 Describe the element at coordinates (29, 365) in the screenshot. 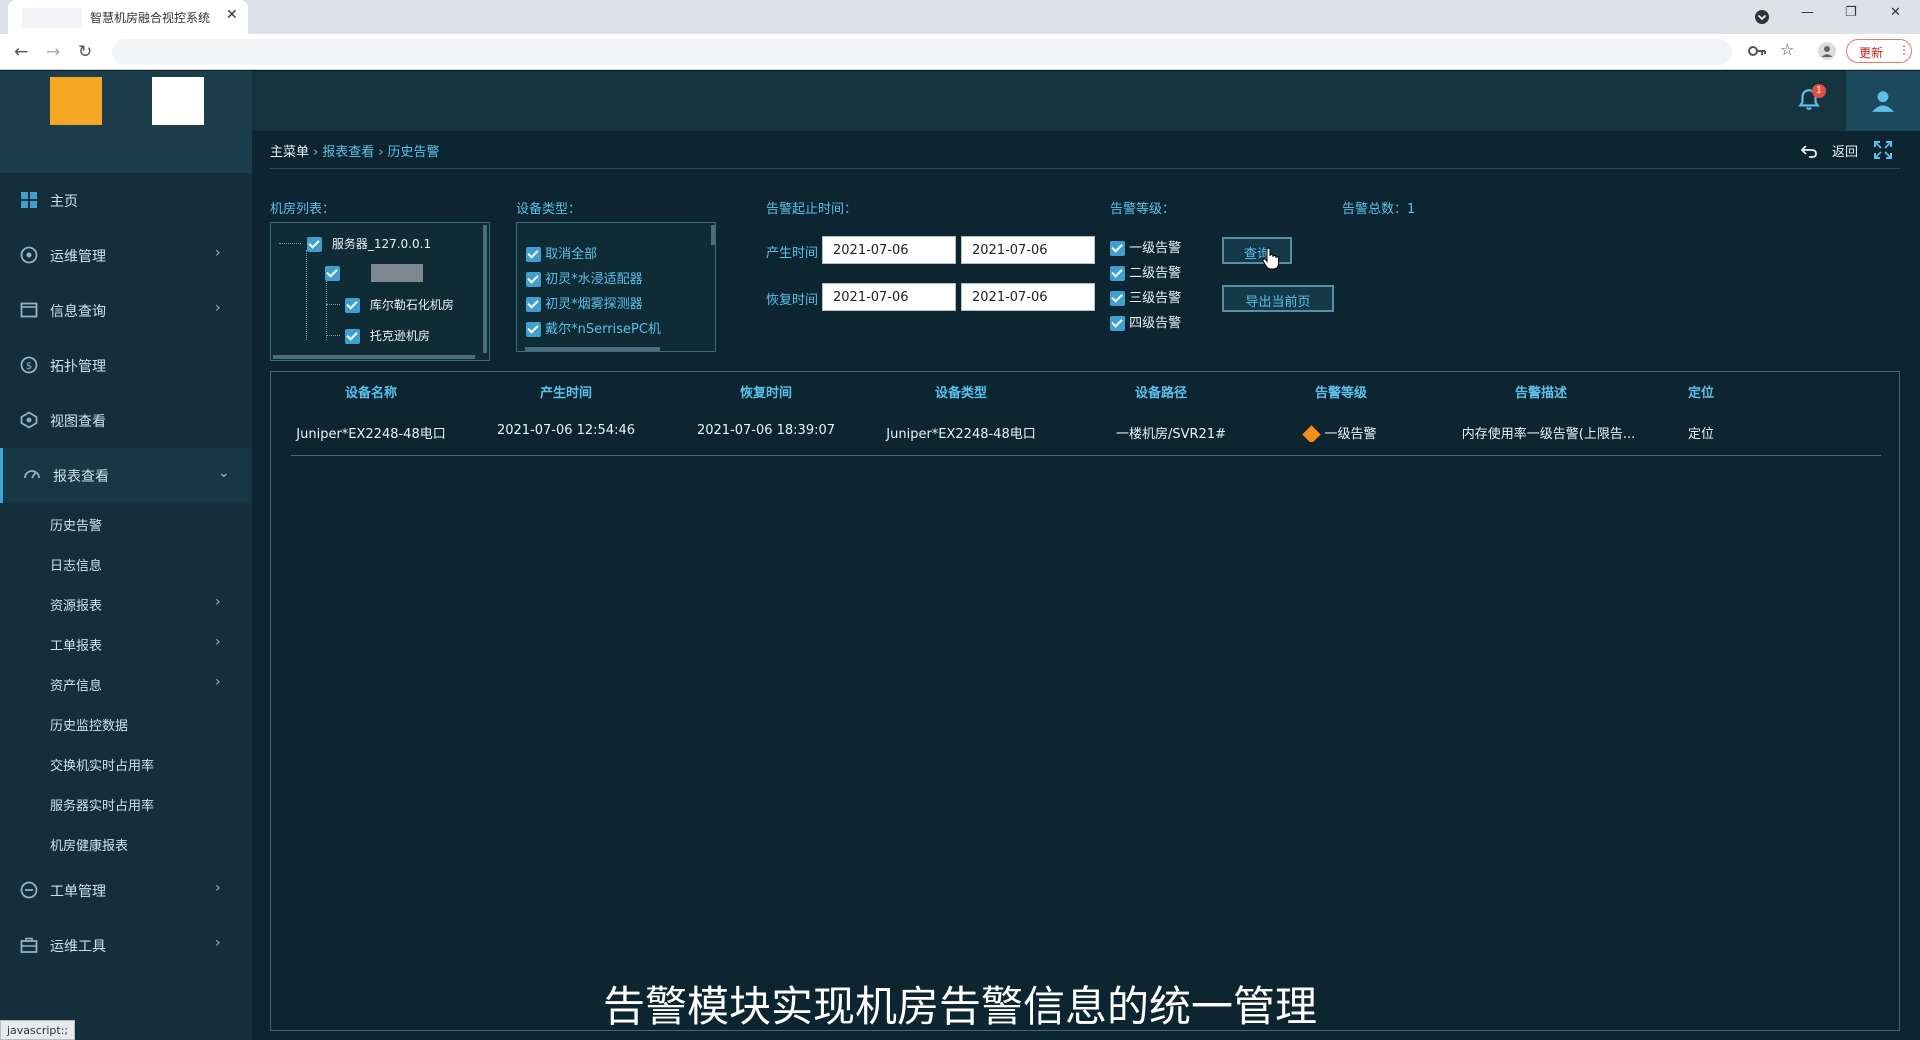

I see `topology-icon: $` at that location.